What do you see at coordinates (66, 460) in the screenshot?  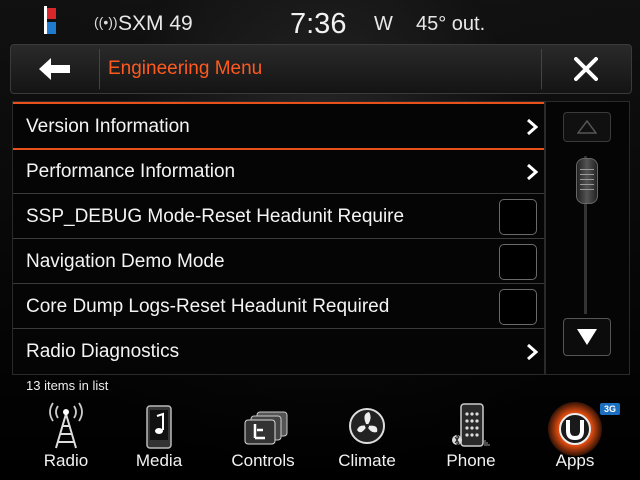 I see `dock-label: Radio` at bounding box center [66, 460].